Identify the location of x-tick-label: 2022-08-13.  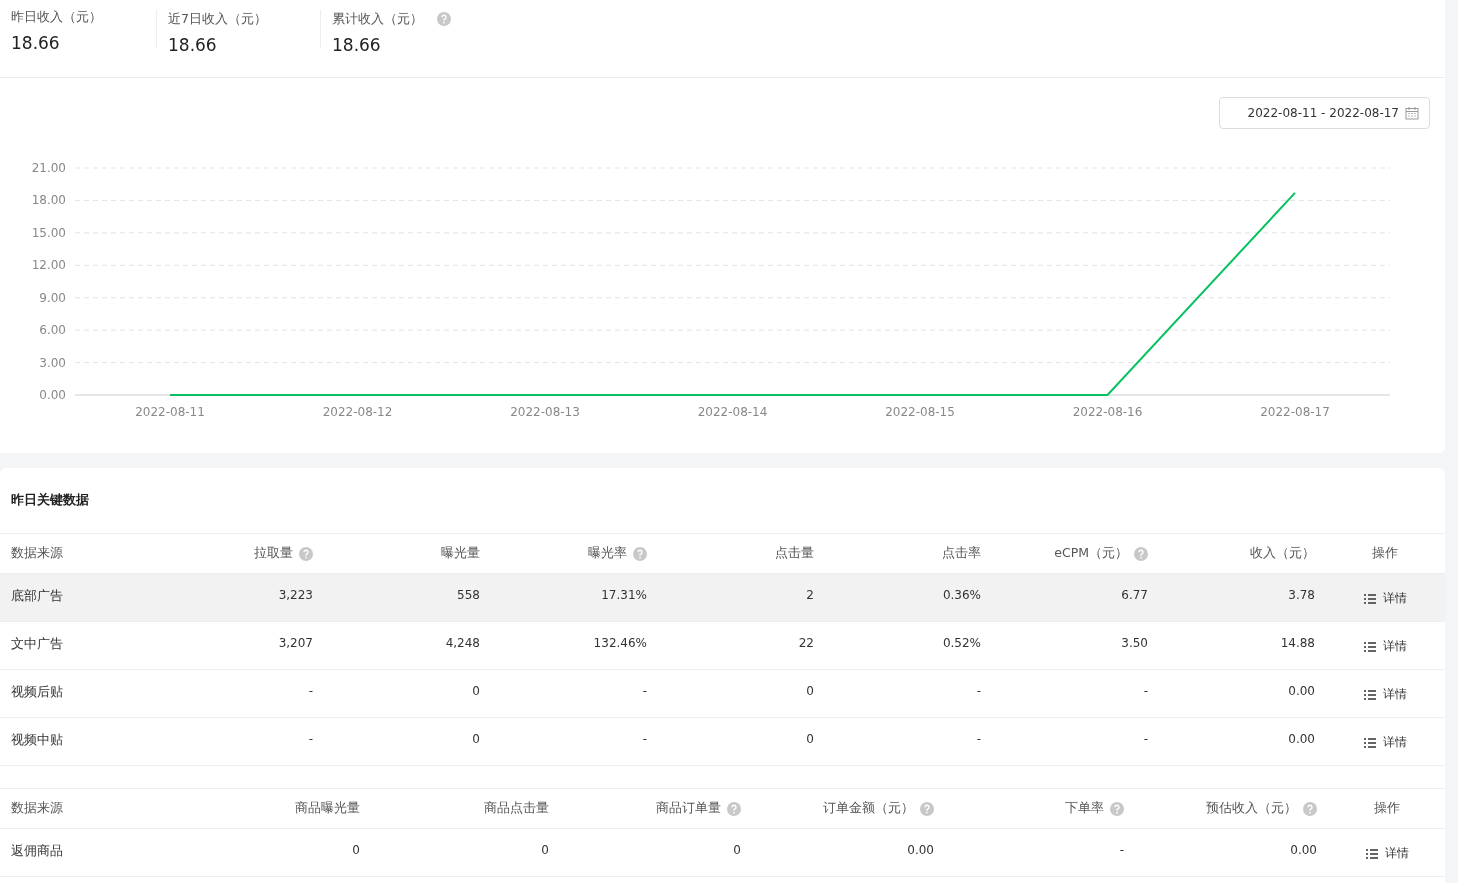
(545, 412).